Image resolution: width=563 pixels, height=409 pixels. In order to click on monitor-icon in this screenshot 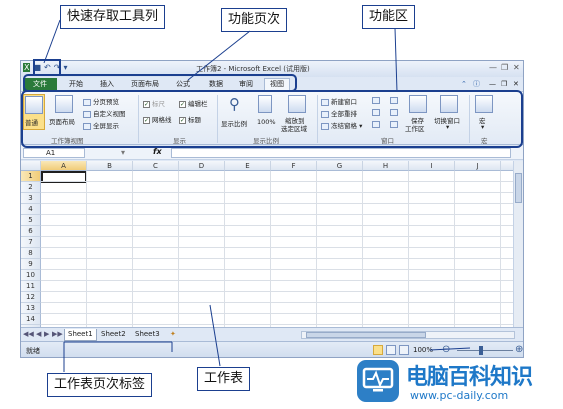, I will do `click(378, 379)`.